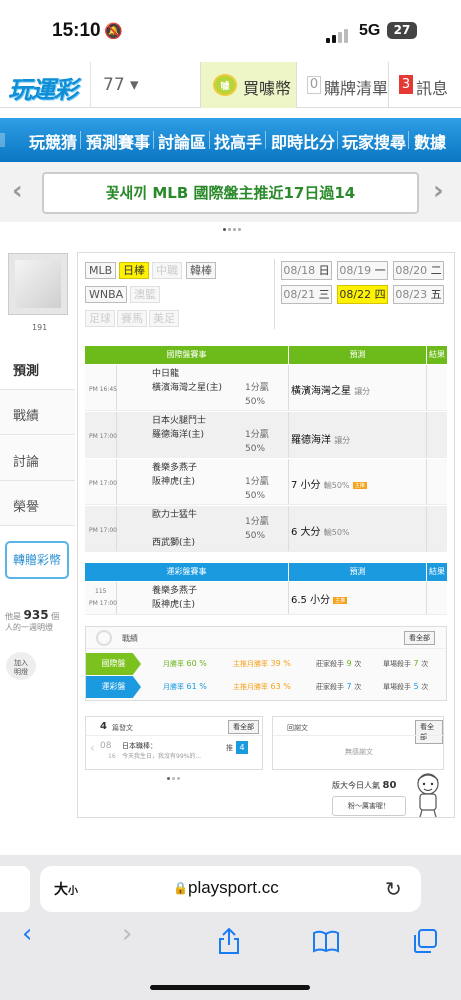 Image resolution: width=461 pixels, height=1000 pixels. I want to click on banner-prev-arrow-icon: ‹, so click(17, 191).